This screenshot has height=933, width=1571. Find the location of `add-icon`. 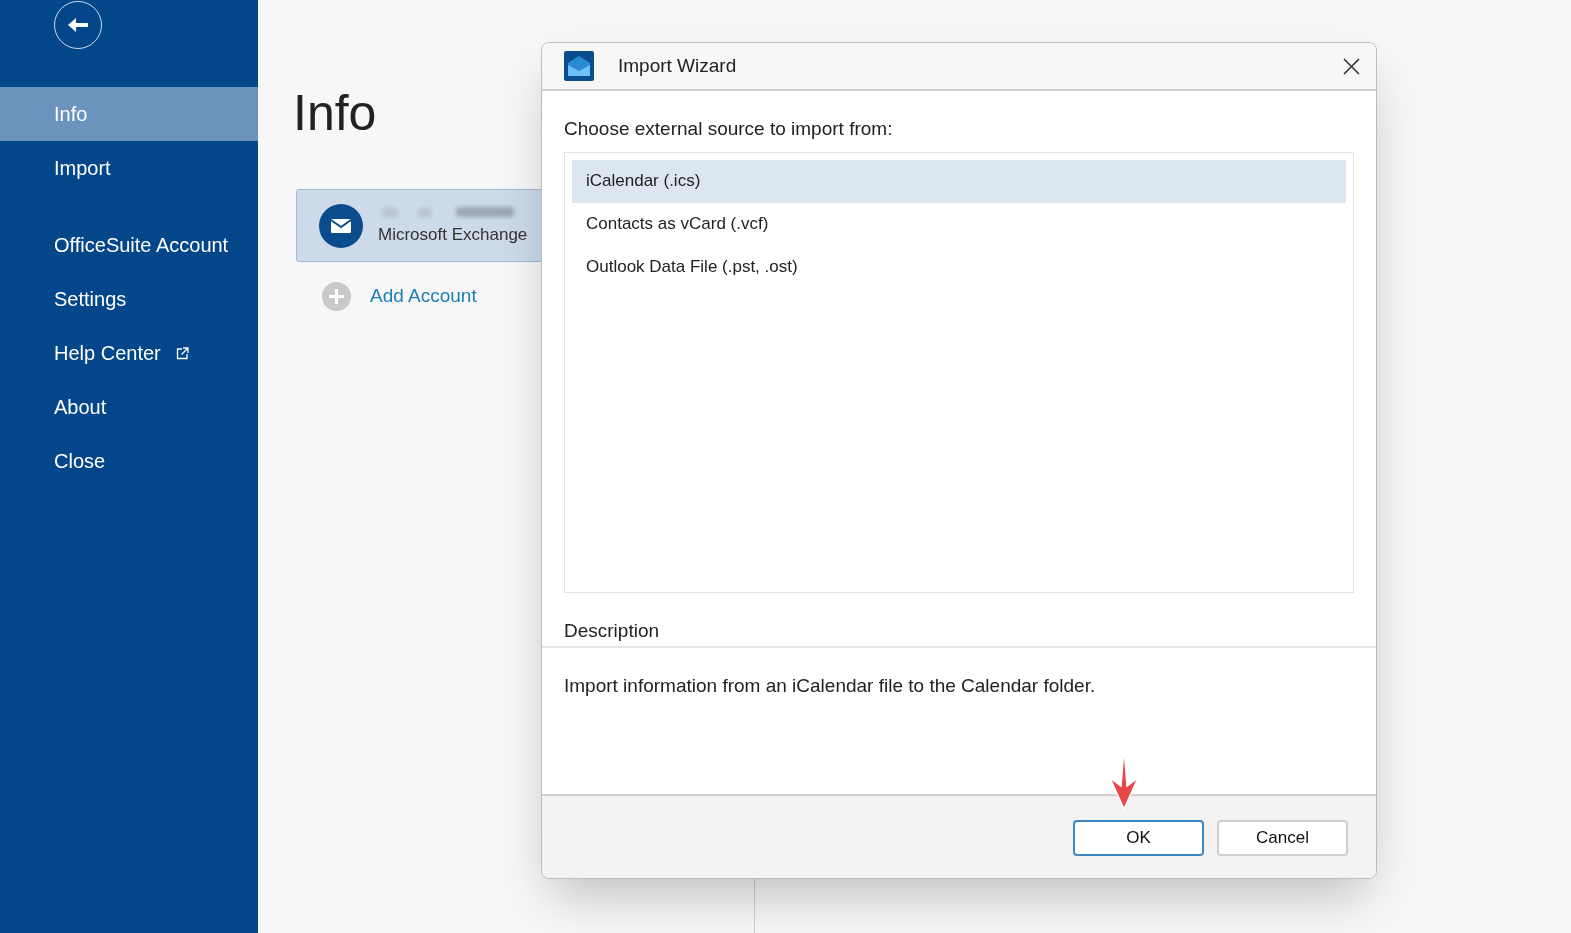

add-icon is located at coordinates (336, 296).